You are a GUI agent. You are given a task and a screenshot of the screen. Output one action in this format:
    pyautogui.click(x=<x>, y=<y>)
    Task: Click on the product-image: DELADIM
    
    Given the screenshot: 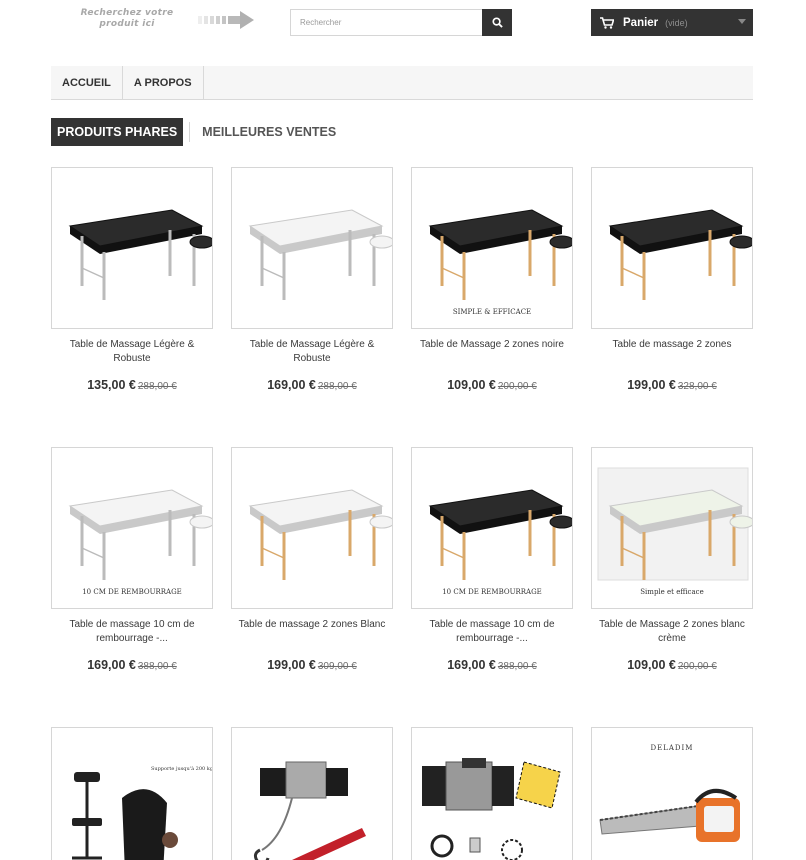 What is the action you would take?
    pyautogui.click(x=672, y=793)
    